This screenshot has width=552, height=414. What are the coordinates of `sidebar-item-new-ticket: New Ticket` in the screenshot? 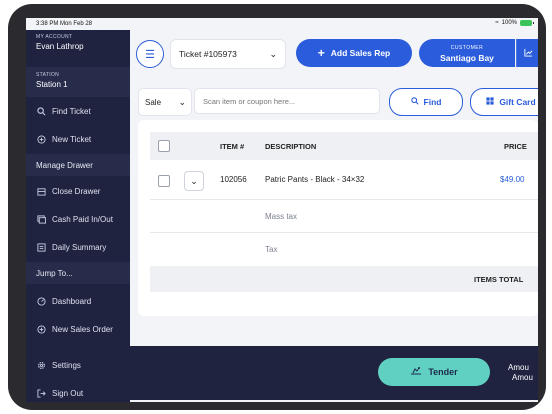 It's located at (78, 139).